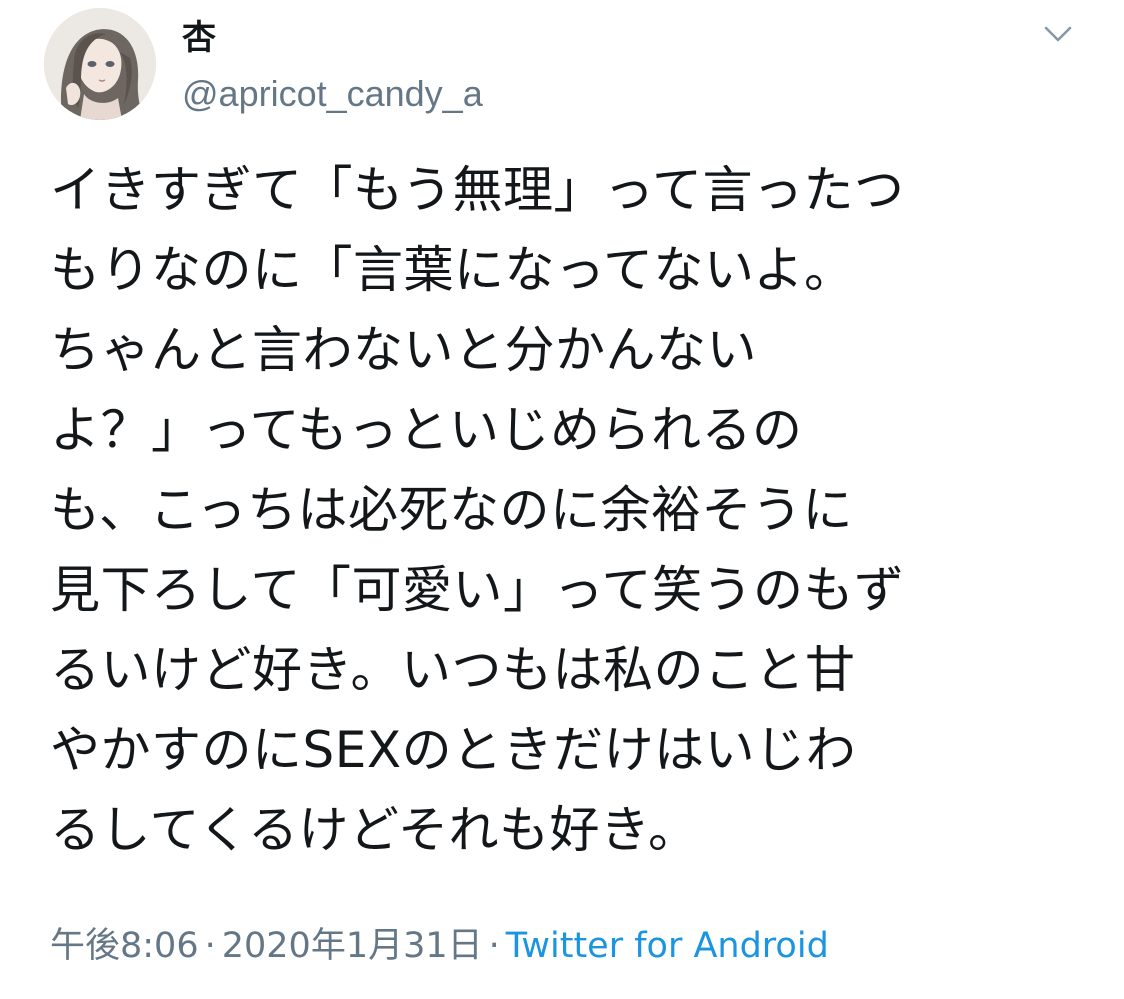  Describe the element at coordinates (451, 510) in the screenshot. I see `tweet-text-line: も、こっちは必死なのに余裕そうに` at that location.